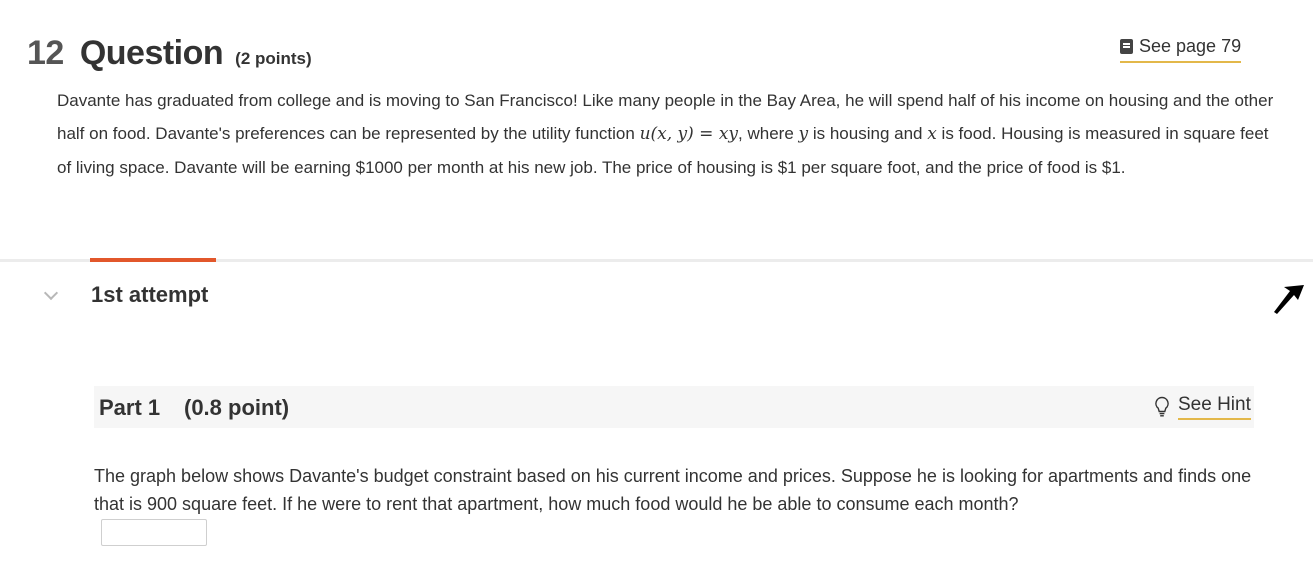 This screenshot has height=574, width=1313. I want to click on see-hint-button: See Hint, so click(1202, 407).